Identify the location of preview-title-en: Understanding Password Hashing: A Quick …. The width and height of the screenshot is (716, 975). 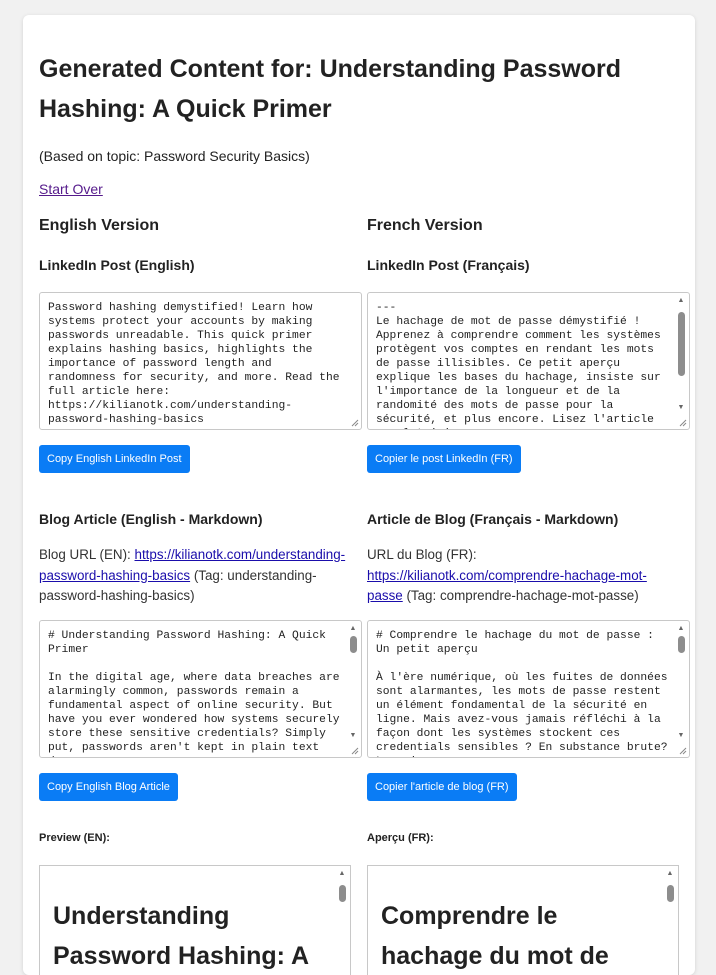
(181, 936).